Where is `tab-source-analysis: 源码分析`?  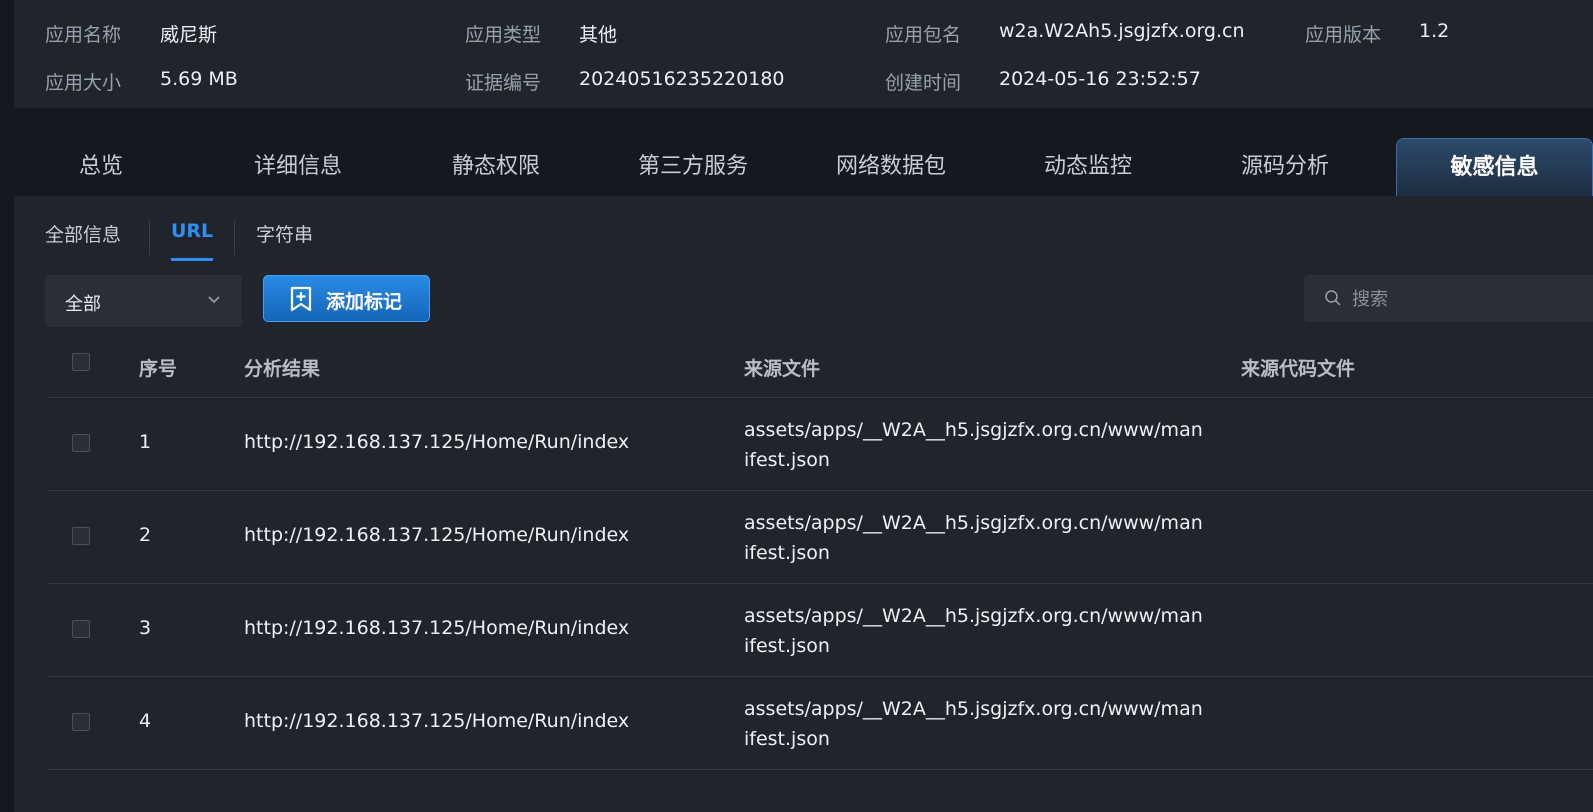
tab-source-analysis: 源码分析 is located at coordinates (1285, 167).